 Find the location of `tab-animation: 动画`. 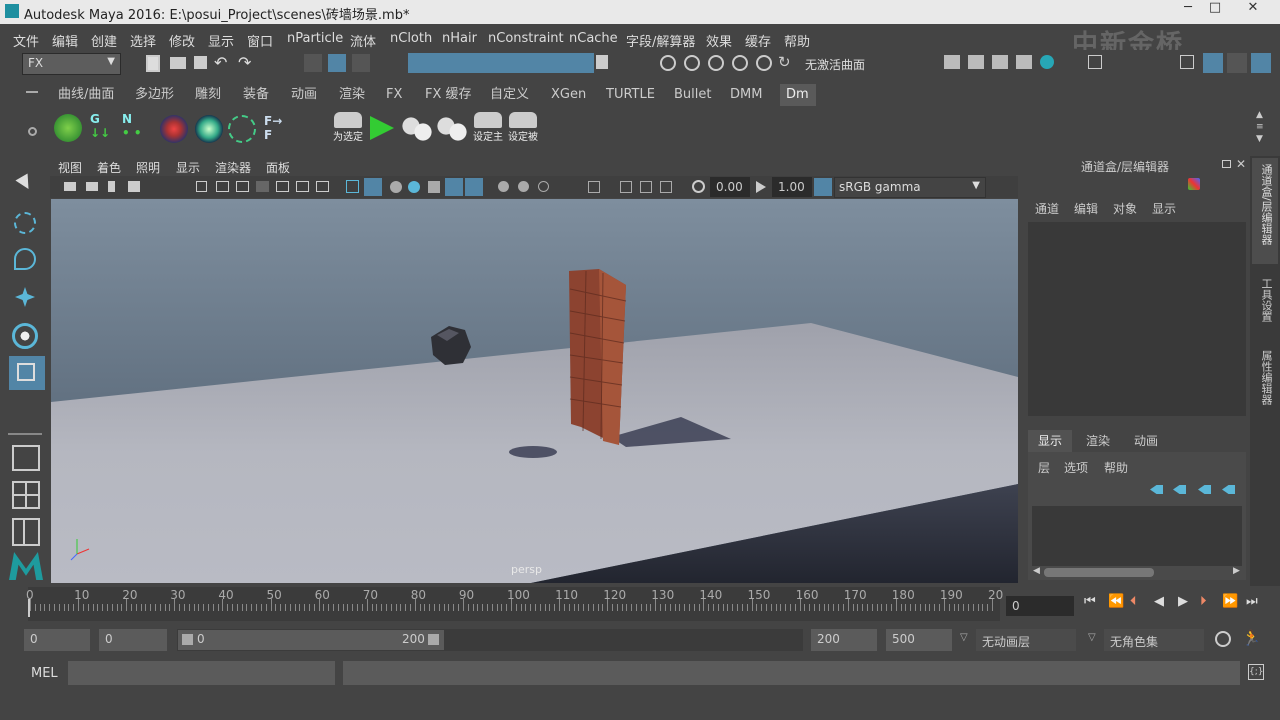

tab-animation: 动画 is located at coordinates (304, 95).